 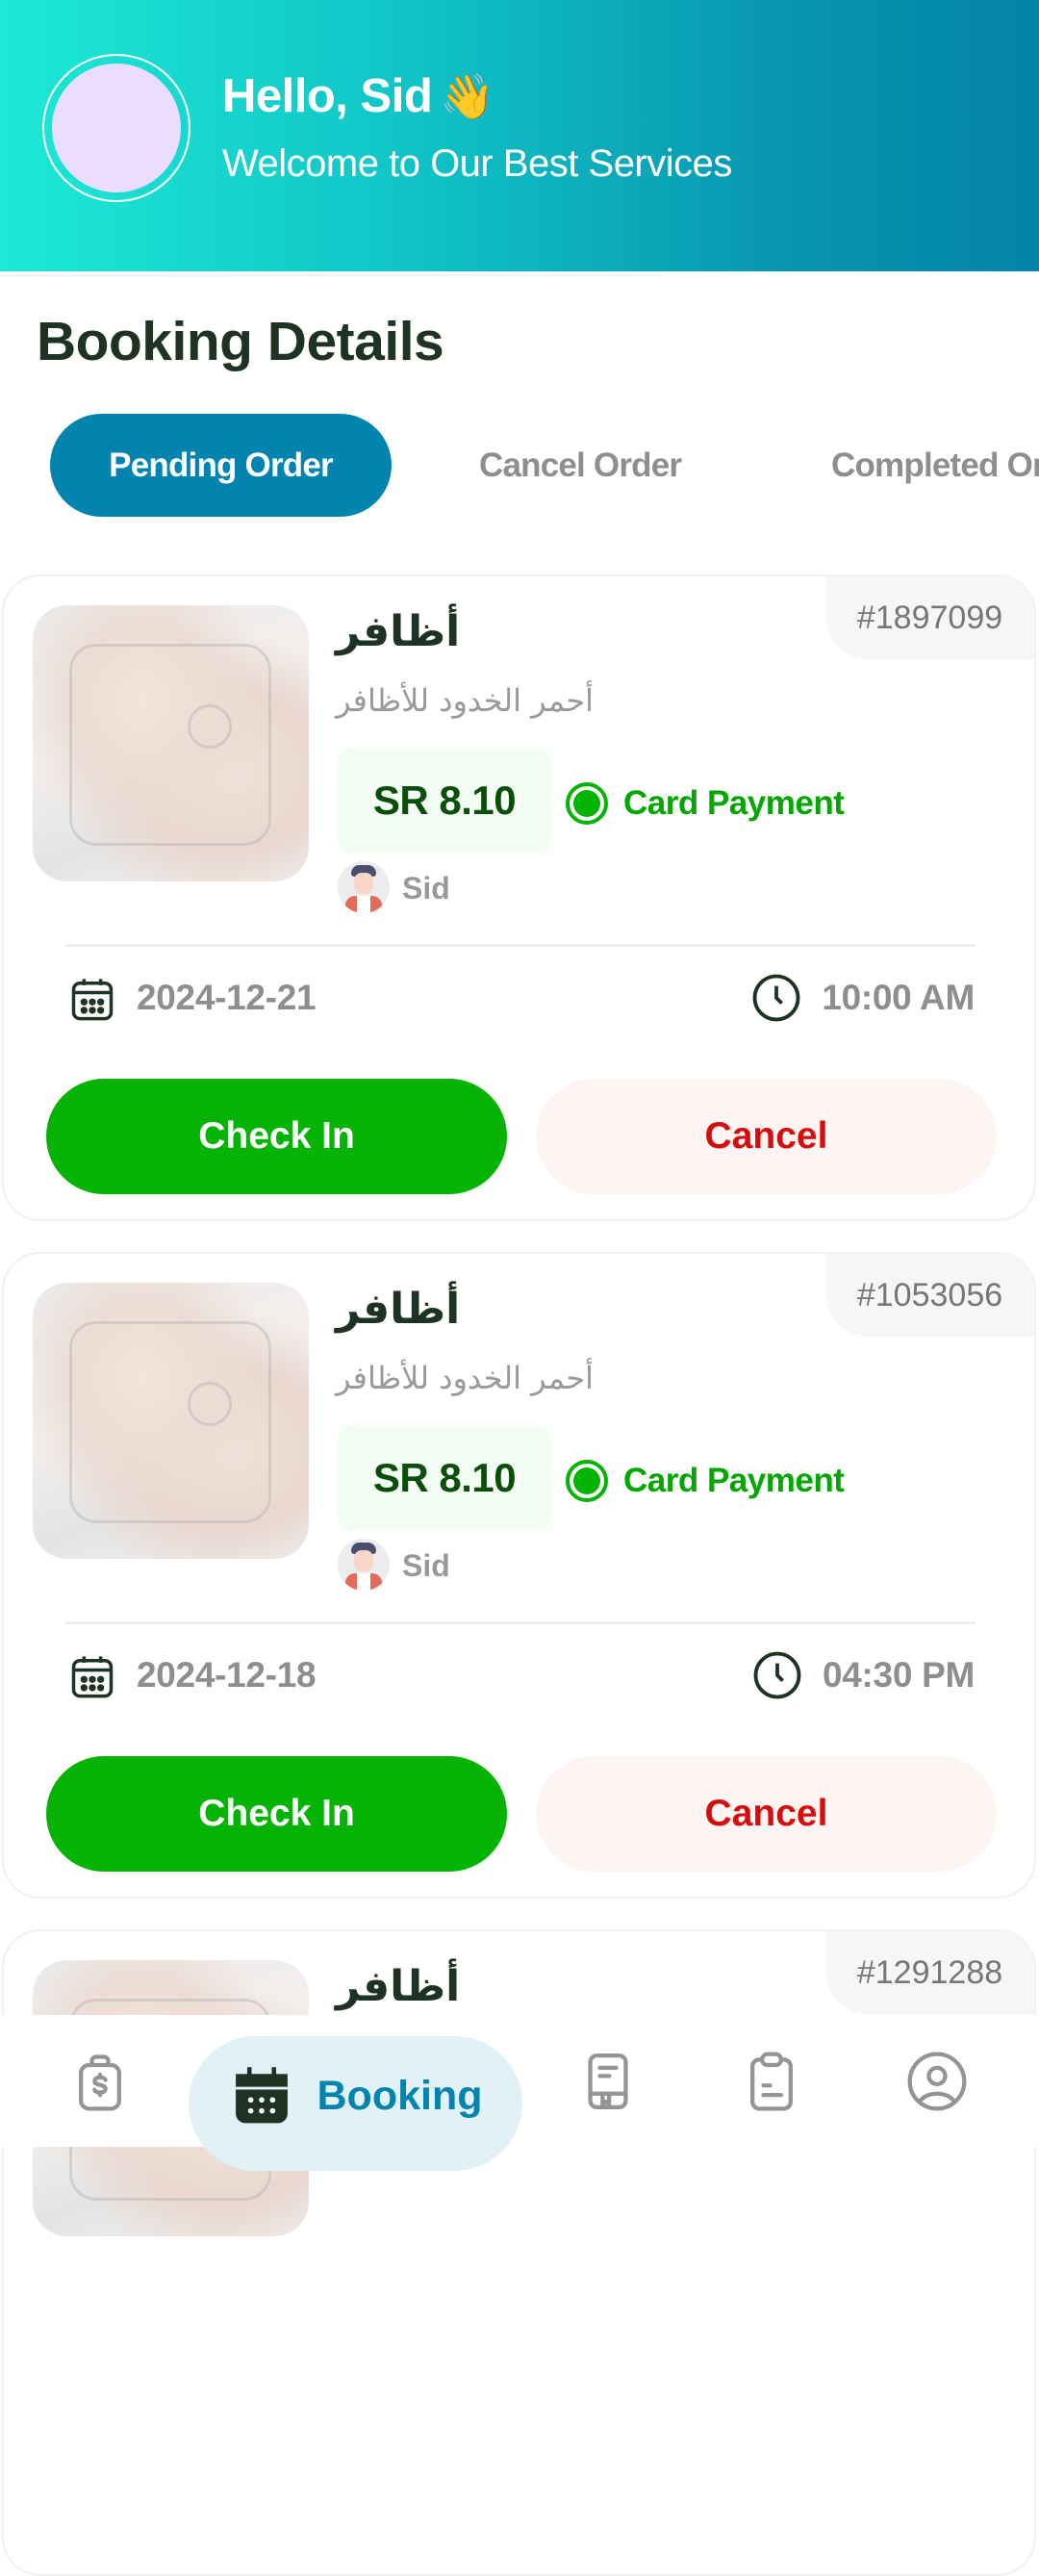 What do you see at coordinates (935, 465) in the screenshot?
I see `tab-completed-order: Completed Order` at bounding box center [935, 465].